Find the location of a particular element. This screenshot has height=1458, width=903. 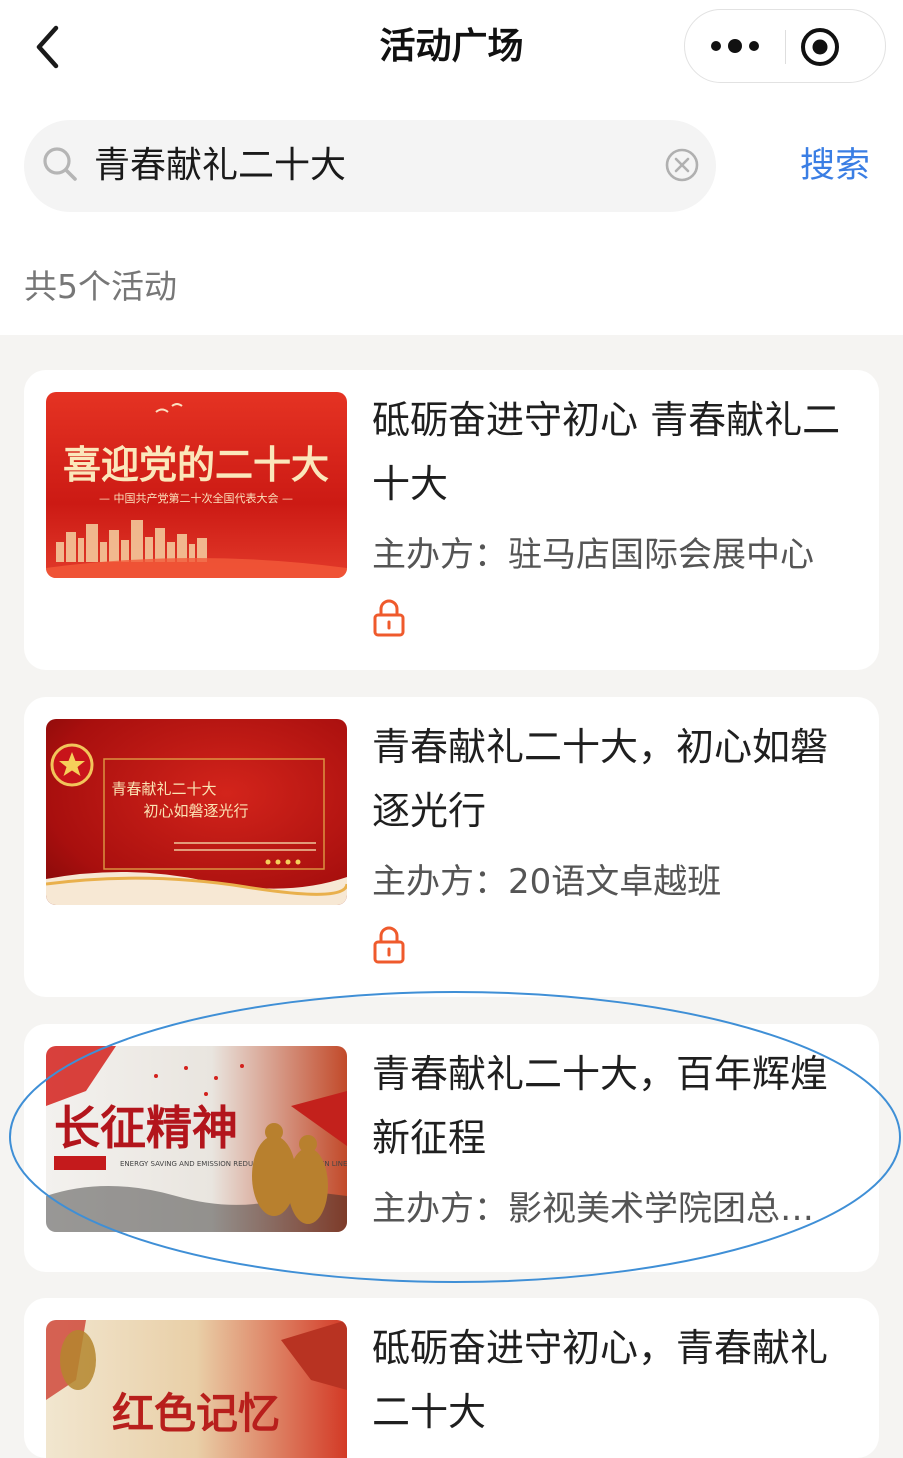

thumb-title: 长征精神 is located at coordinates (146, 1128).